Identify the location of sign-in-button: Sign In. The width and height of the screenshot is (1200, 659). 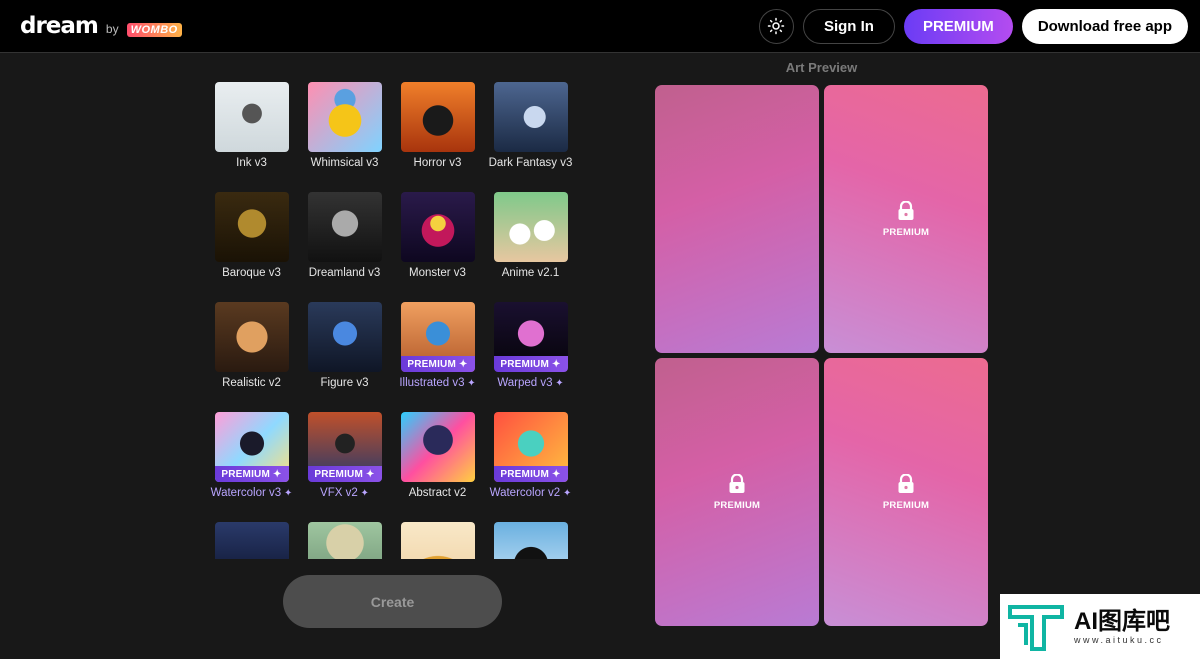
(848, 26).